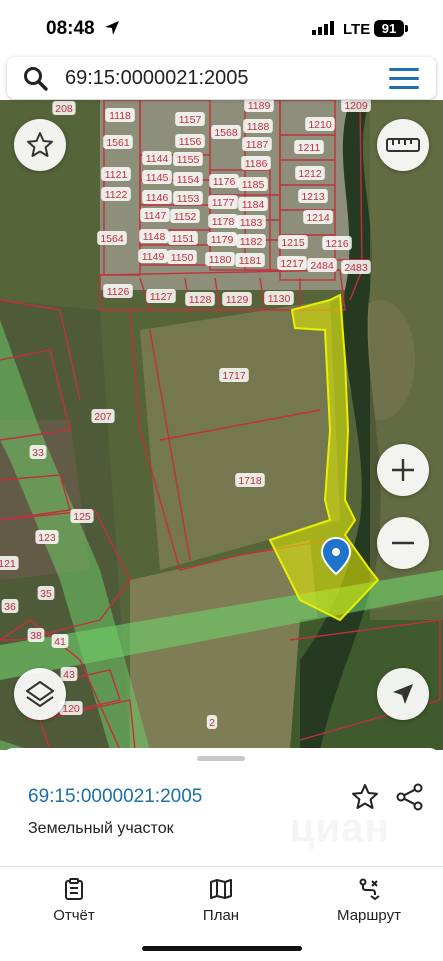 This screenshot has height=961, width=443. I want to click on parcel-label-1561: 1561, so click(118, 142).